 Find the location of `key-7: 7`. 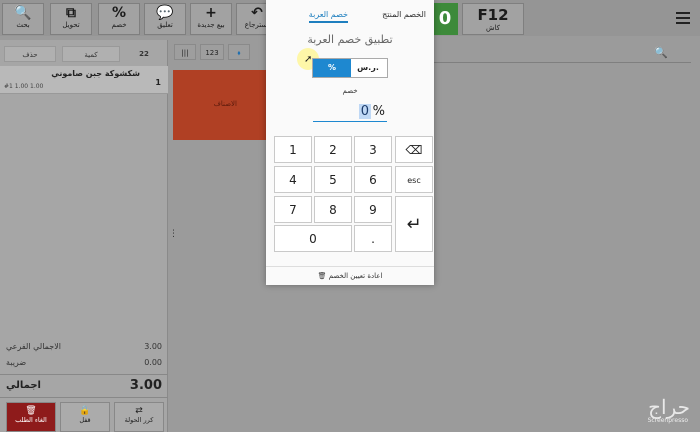

key-7: 7 is located at coordinates (293, 209).